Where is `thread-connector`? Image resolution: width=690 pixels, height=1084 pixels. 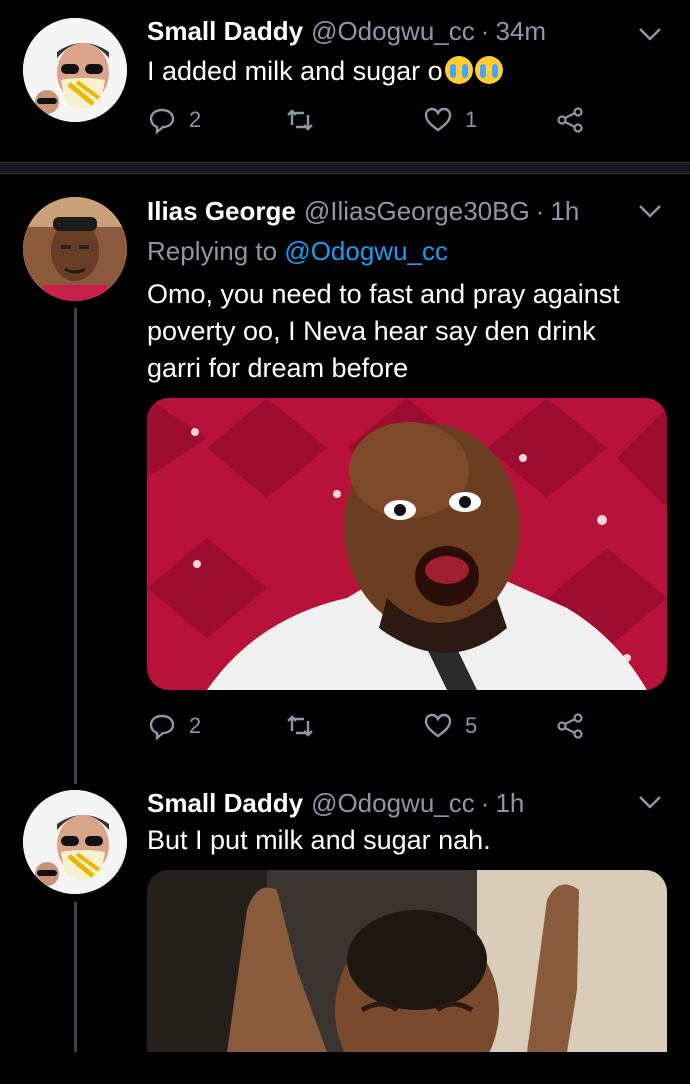 thread-connector is located at coordinates (75, 977).